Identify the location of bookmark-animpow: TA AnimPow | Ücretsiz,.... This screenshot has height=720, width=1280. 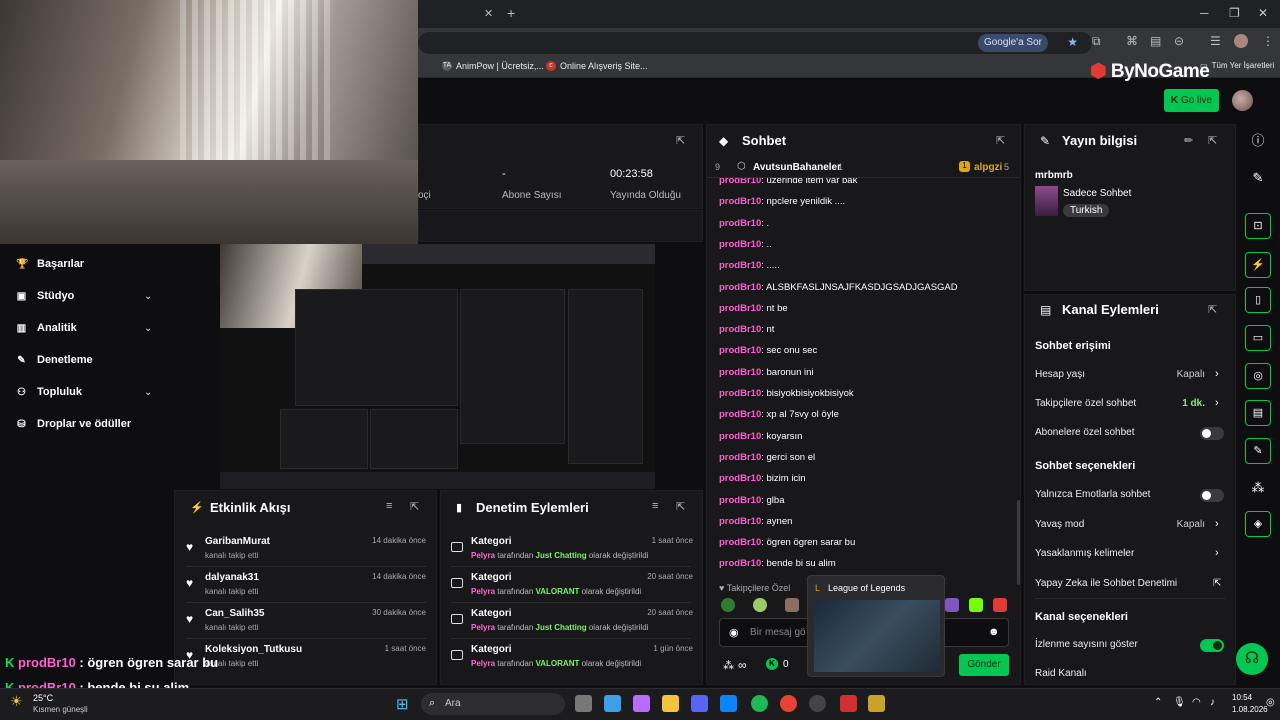
(493, 66).